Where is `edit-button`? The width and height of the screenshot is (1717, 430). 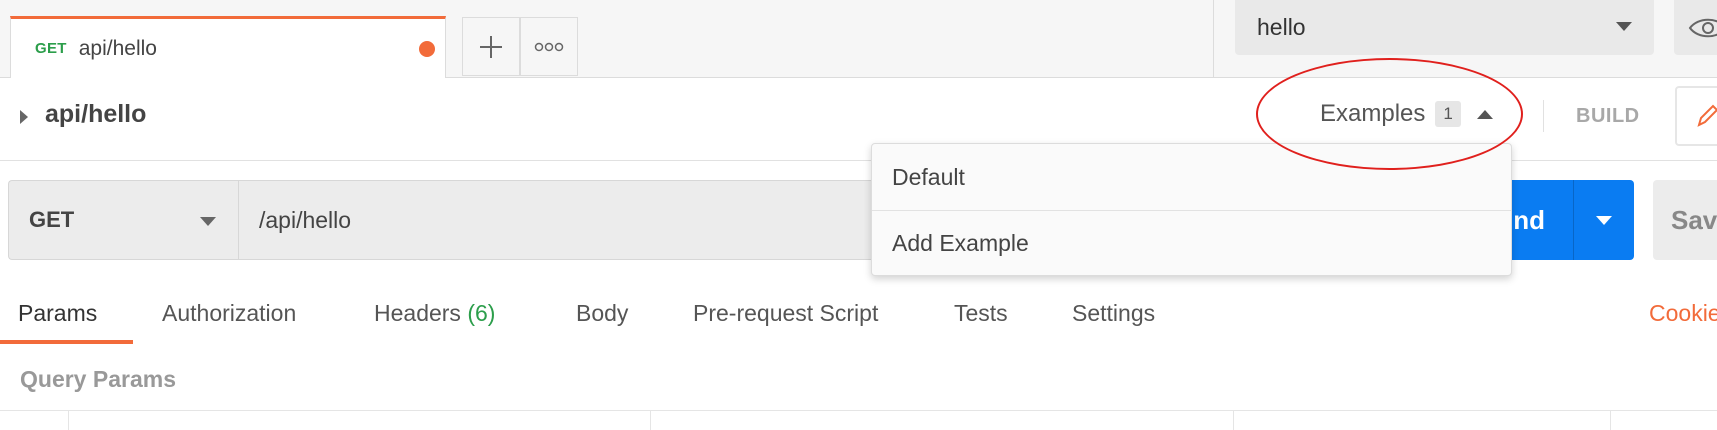 edit-button is located at coordinates (1696, 116).